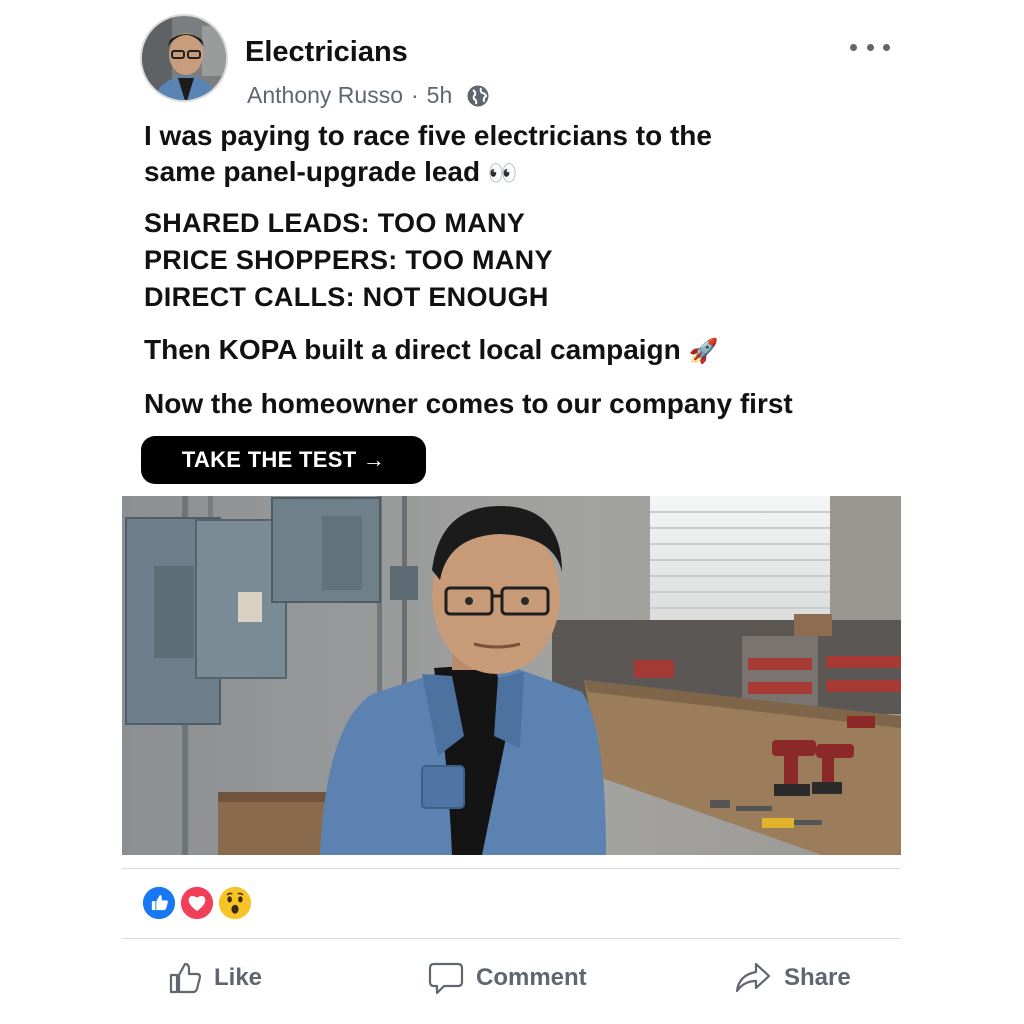  I want to click on love-reaction-icon, so click(197, 903).